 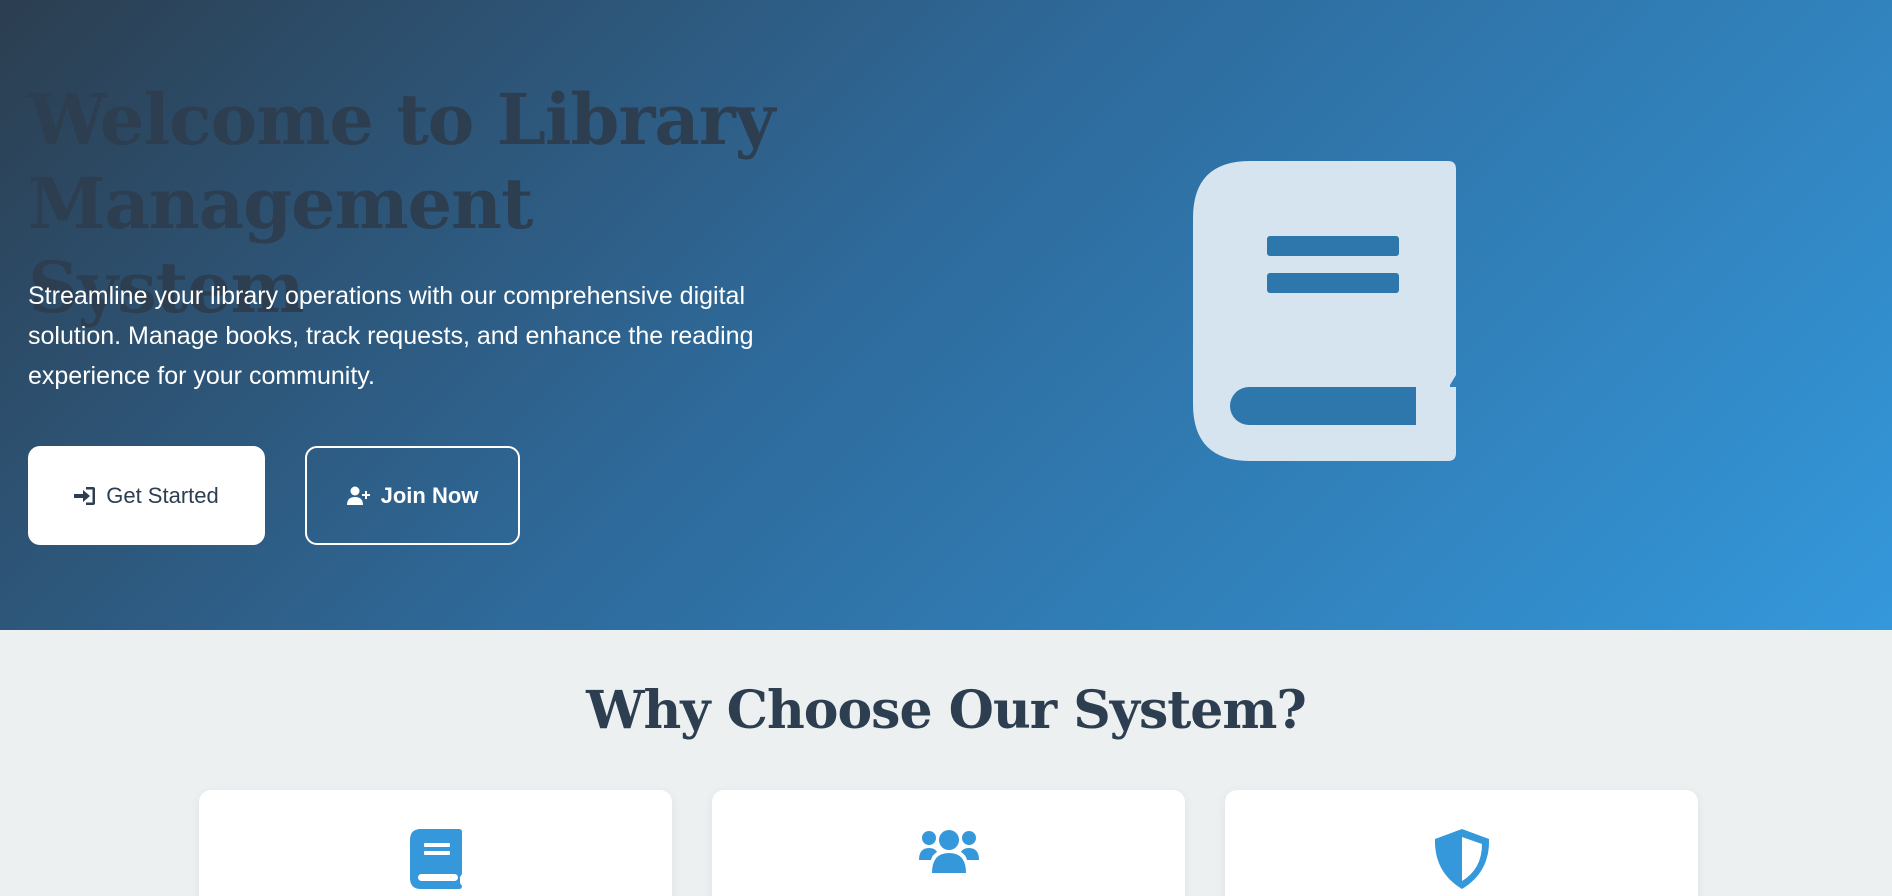 What do you see at coordinates (949, 853) in the screenshot?
I see `users-icon` at bounding box center [949, 853].